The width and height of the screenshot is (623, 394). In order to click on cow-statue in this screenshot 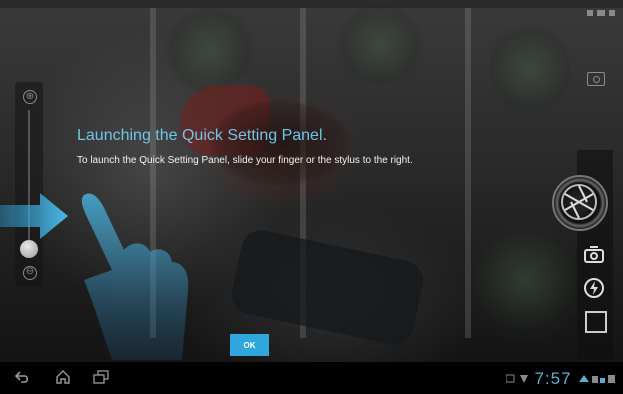, I will do `click(282, 148)`.